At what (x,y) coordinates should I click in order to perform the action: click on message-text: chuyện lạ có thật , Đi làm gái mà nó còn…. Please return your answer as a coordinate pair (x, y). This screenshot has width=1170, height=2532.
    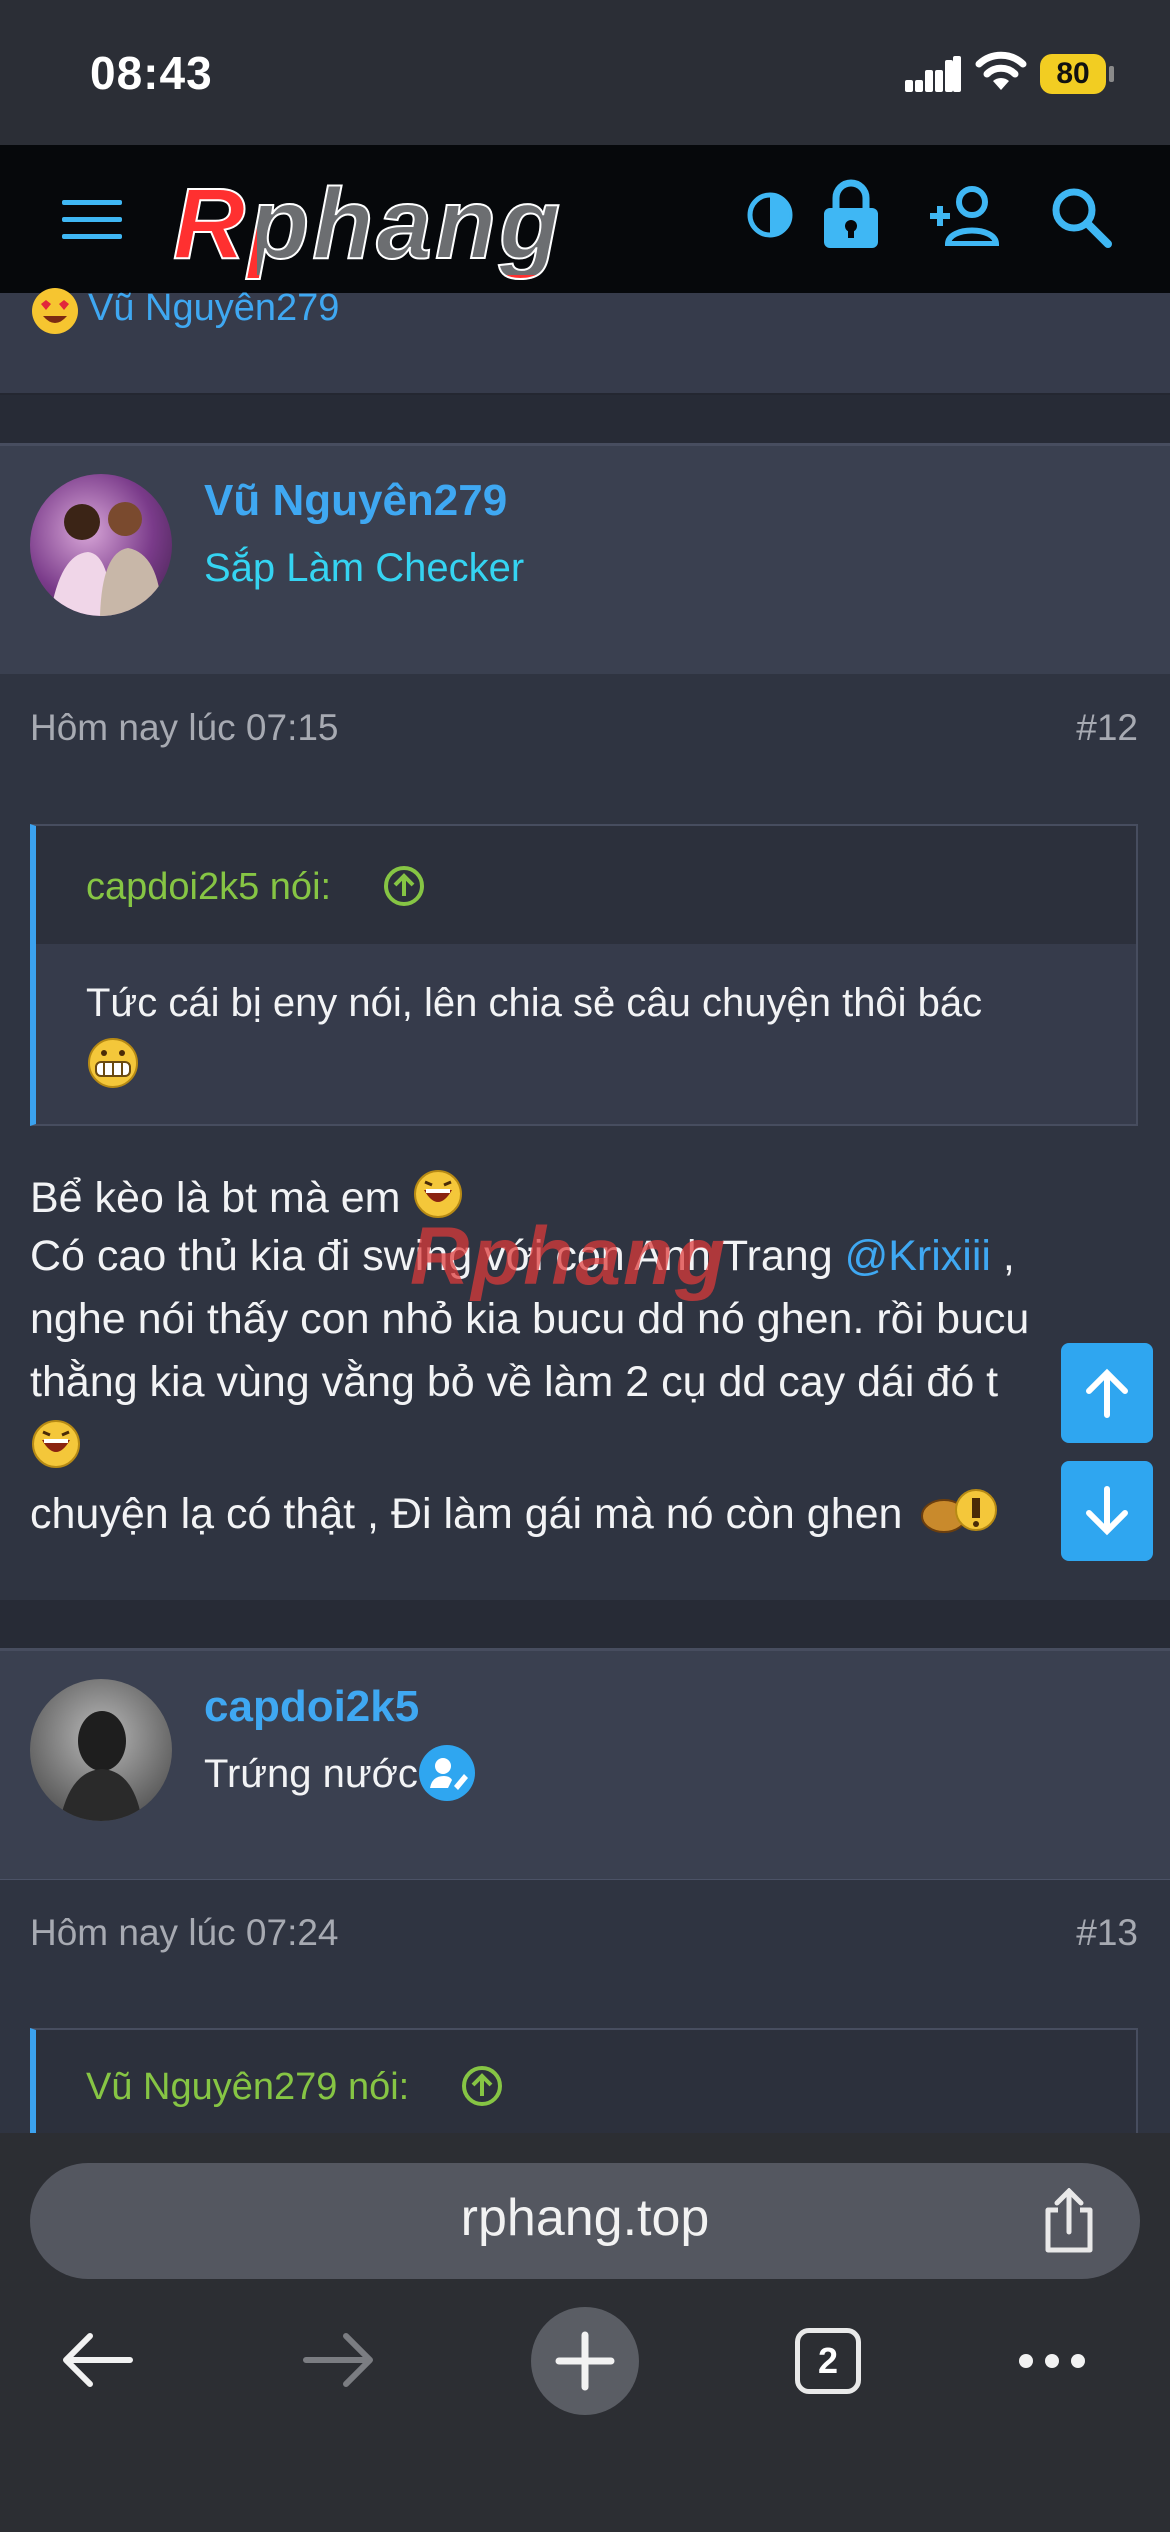
    Looking at the image, I should click on (466, 1514).